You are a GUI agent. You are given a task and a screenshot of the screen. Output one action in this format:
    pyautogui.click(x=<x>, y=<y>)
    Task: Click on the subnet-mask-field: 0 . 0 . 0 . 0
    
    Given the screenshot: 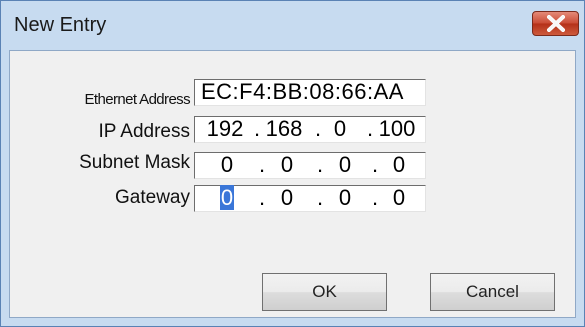 What is the action you would take?
    pyautogui.click(x=310, y=165)
    